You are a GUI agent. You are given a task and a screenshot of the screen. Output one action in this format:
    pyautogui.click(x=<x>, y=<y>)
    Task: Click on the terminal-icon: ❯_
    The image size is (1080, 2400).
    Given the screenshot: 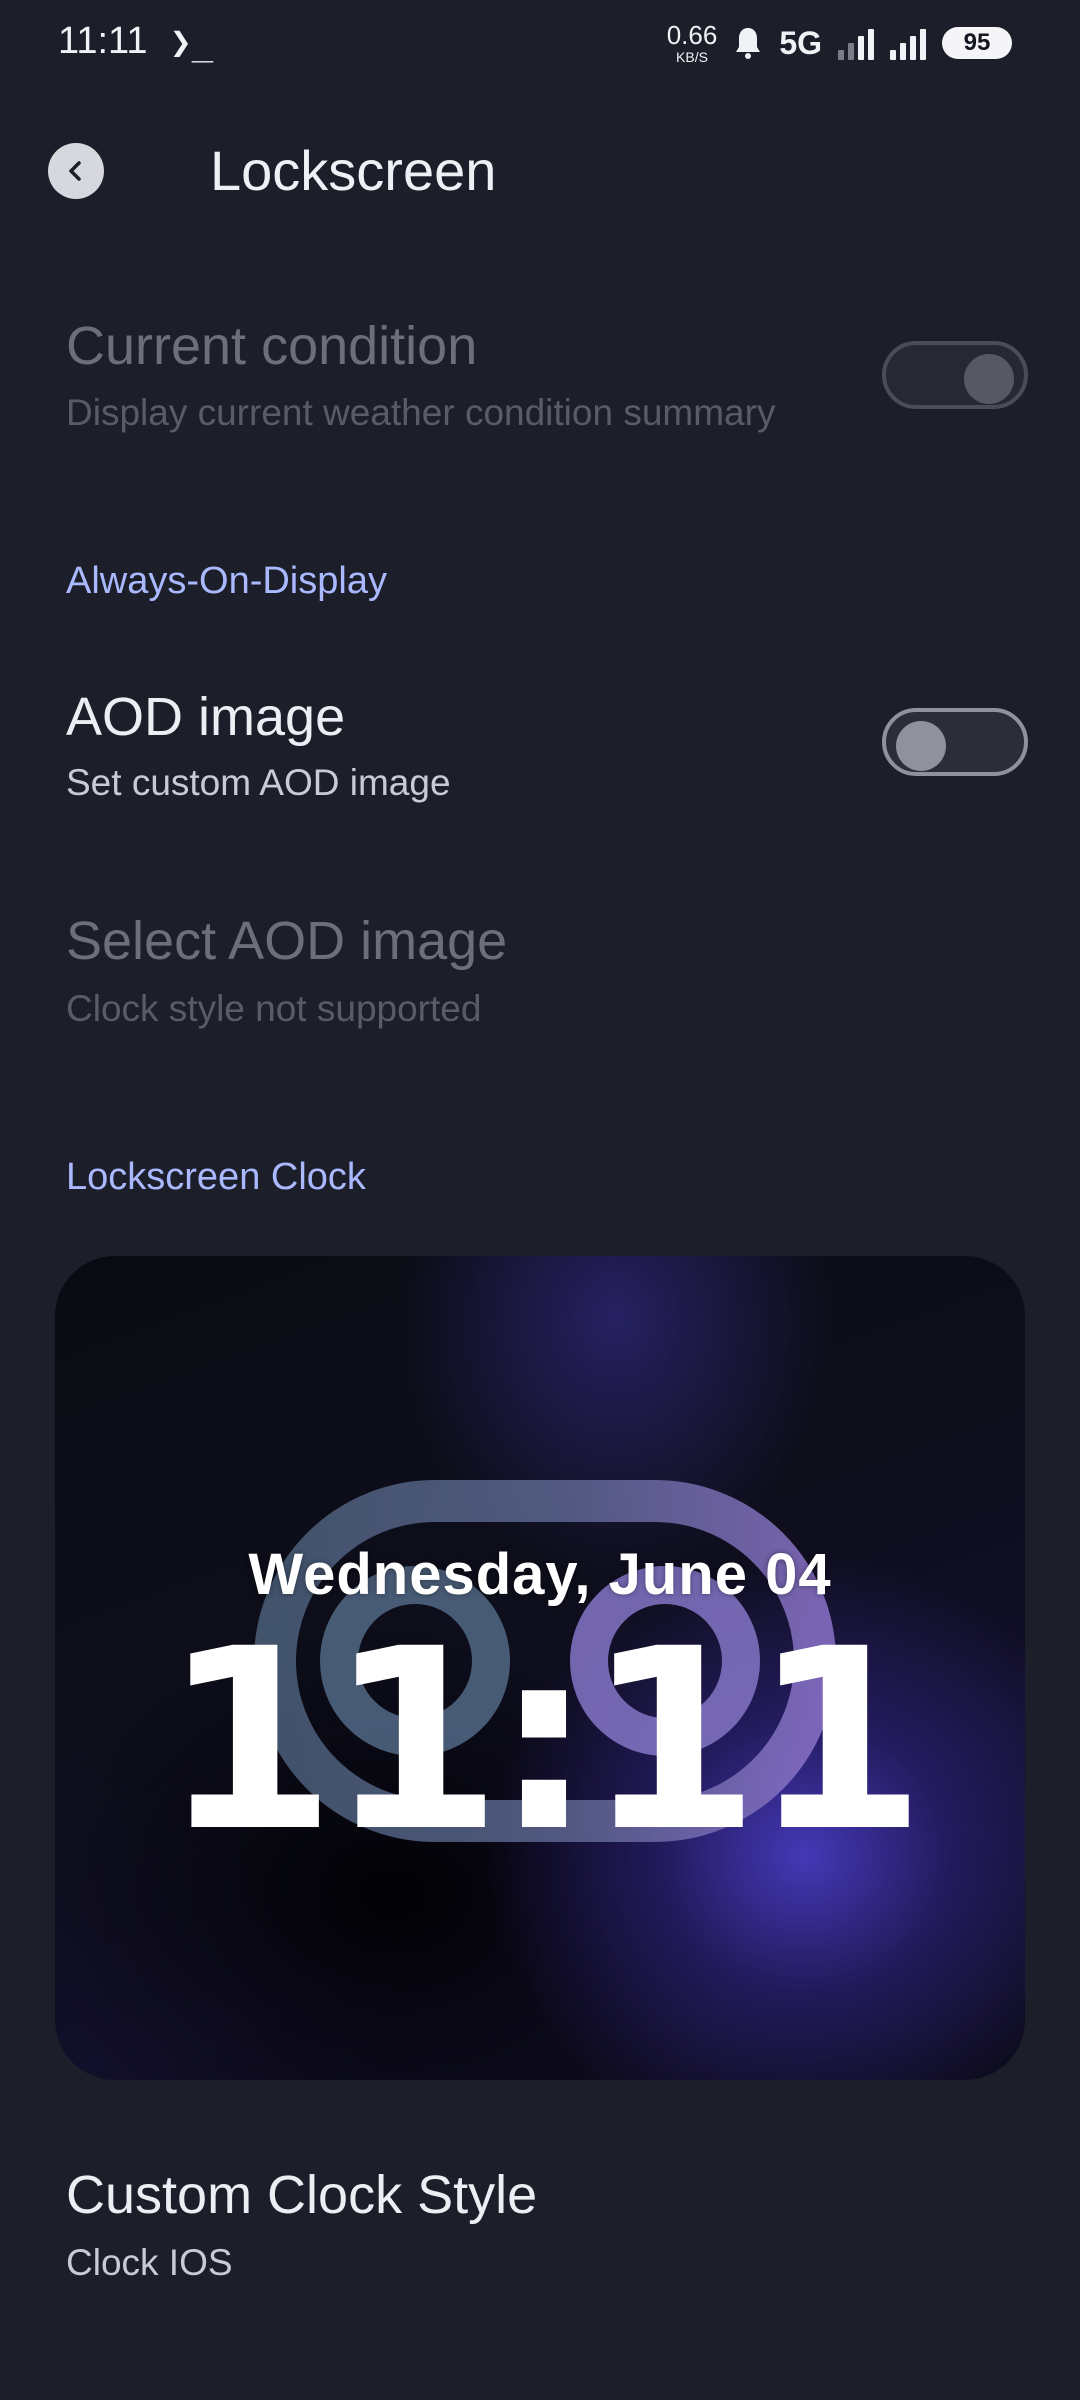 What is the action you would take?
    pyautogui.click(x=192, y=42)
    